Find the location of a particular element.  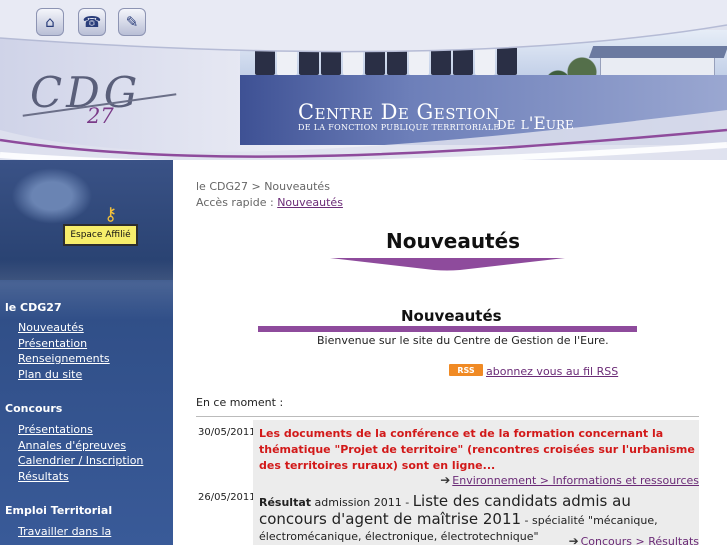

cdg-logo: CDG is located at coordinates (85, 92).